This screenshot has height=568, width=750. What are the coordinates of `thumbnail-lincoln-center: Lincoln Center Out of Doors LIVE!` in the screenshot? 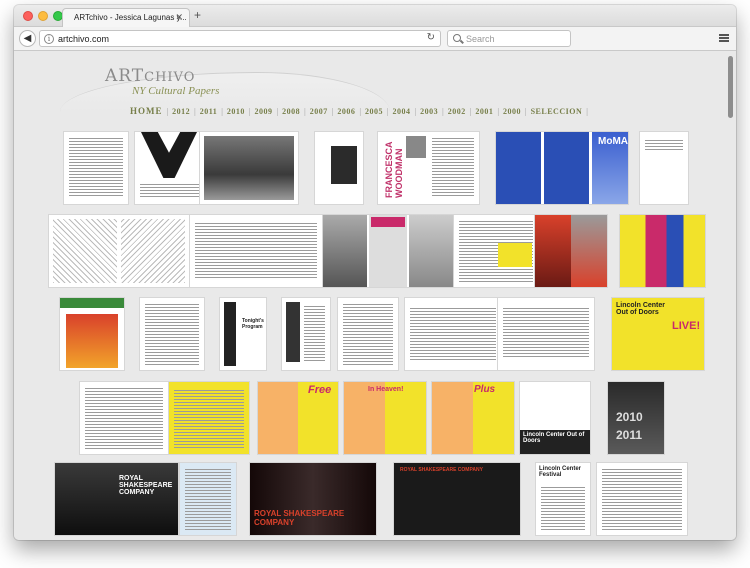 It's located at (658, 334).